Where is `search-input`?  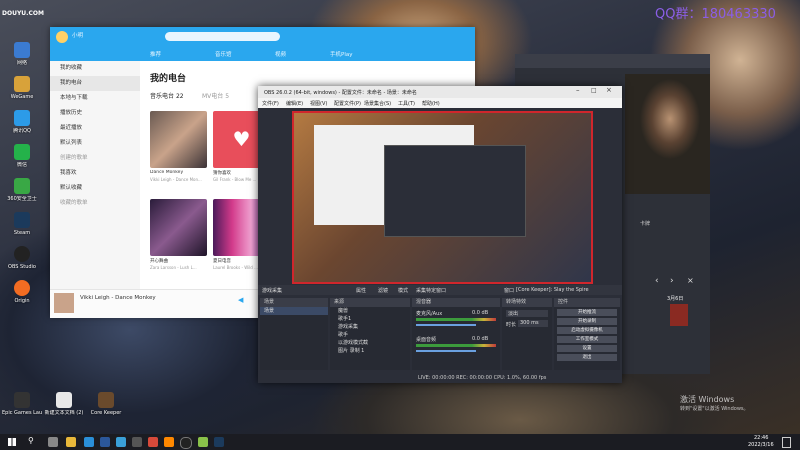
search-input is located at coordinates (222, 36).